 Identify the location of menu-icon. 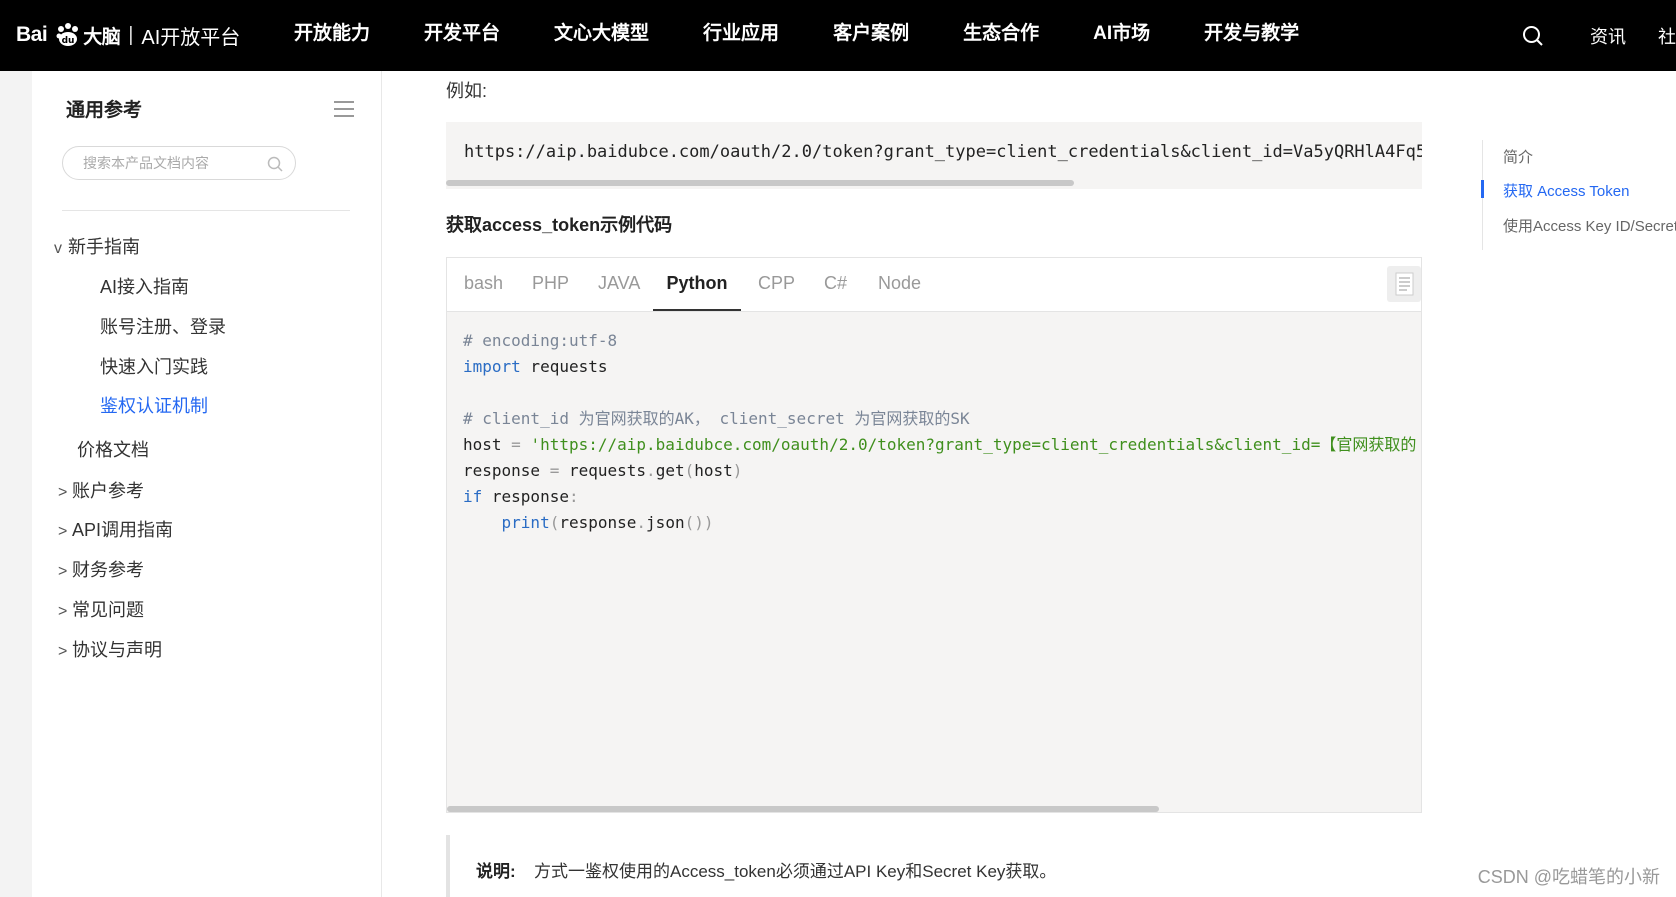
(344, 109).